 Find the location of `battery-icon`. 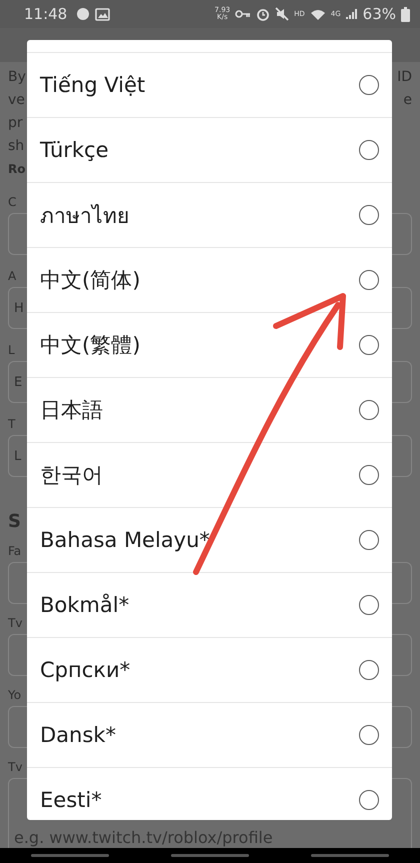

battery-icon is located at coordinates (405, 14).